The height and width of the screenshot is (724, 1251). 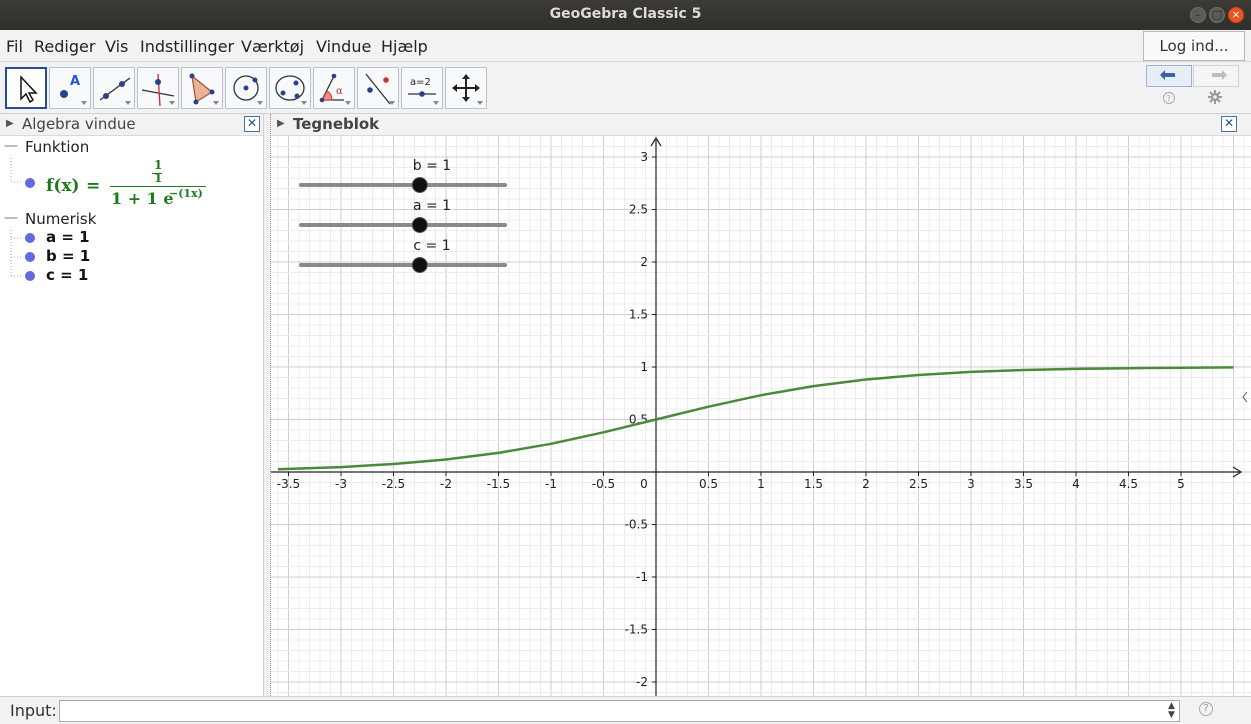 What do you see at coordinates (73, 89) in the screenshot?
I see `point-icon: A` at bounding box center [73, 89].